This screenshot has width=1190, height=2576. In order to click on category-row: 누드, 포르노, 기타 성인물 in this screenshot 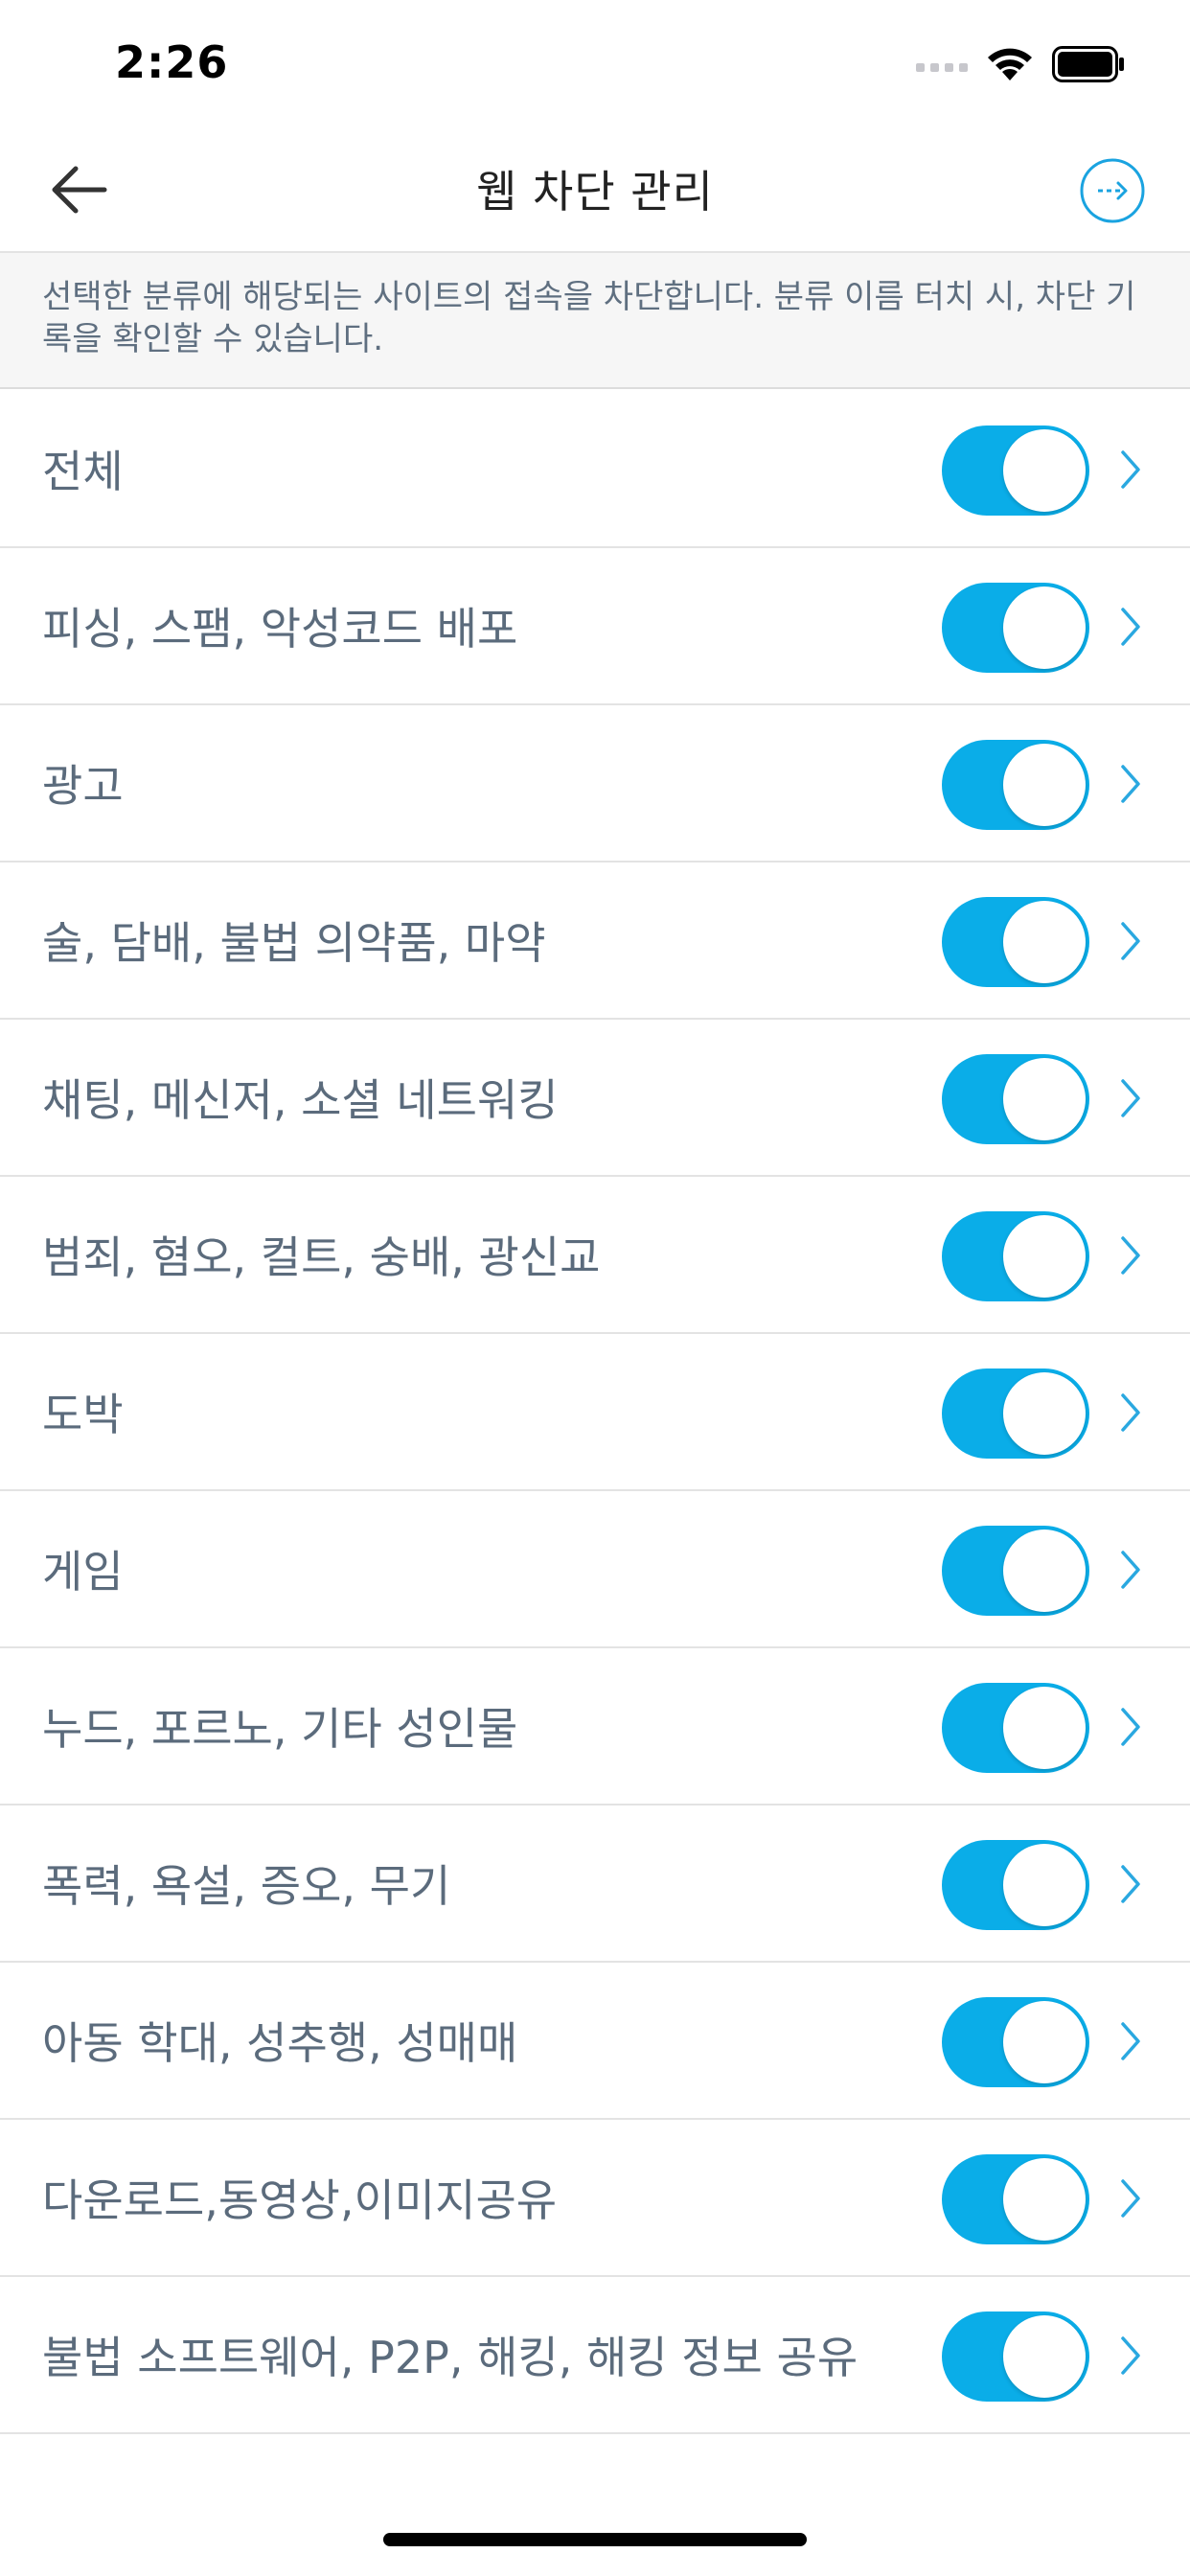, I will do `click(595, 1727)`.